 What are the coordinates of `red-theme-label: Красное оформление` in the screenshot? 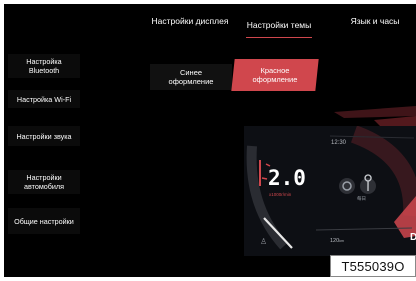 It's located at (275, 74).